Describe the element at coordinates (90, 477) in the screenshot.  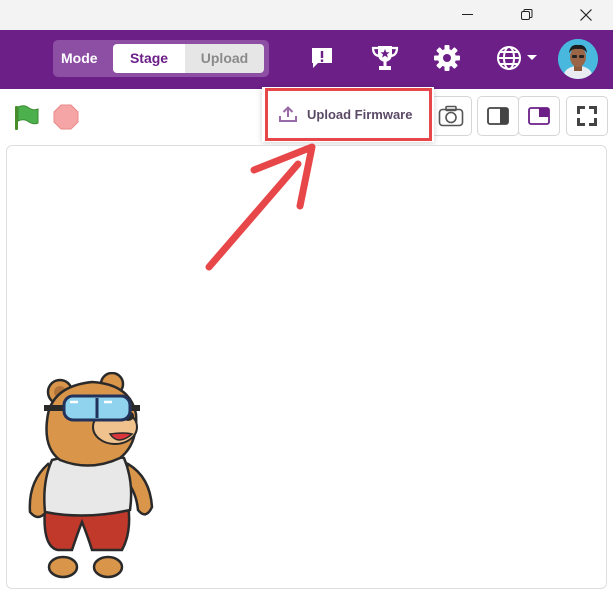
I see `bear-sprite` at that location.